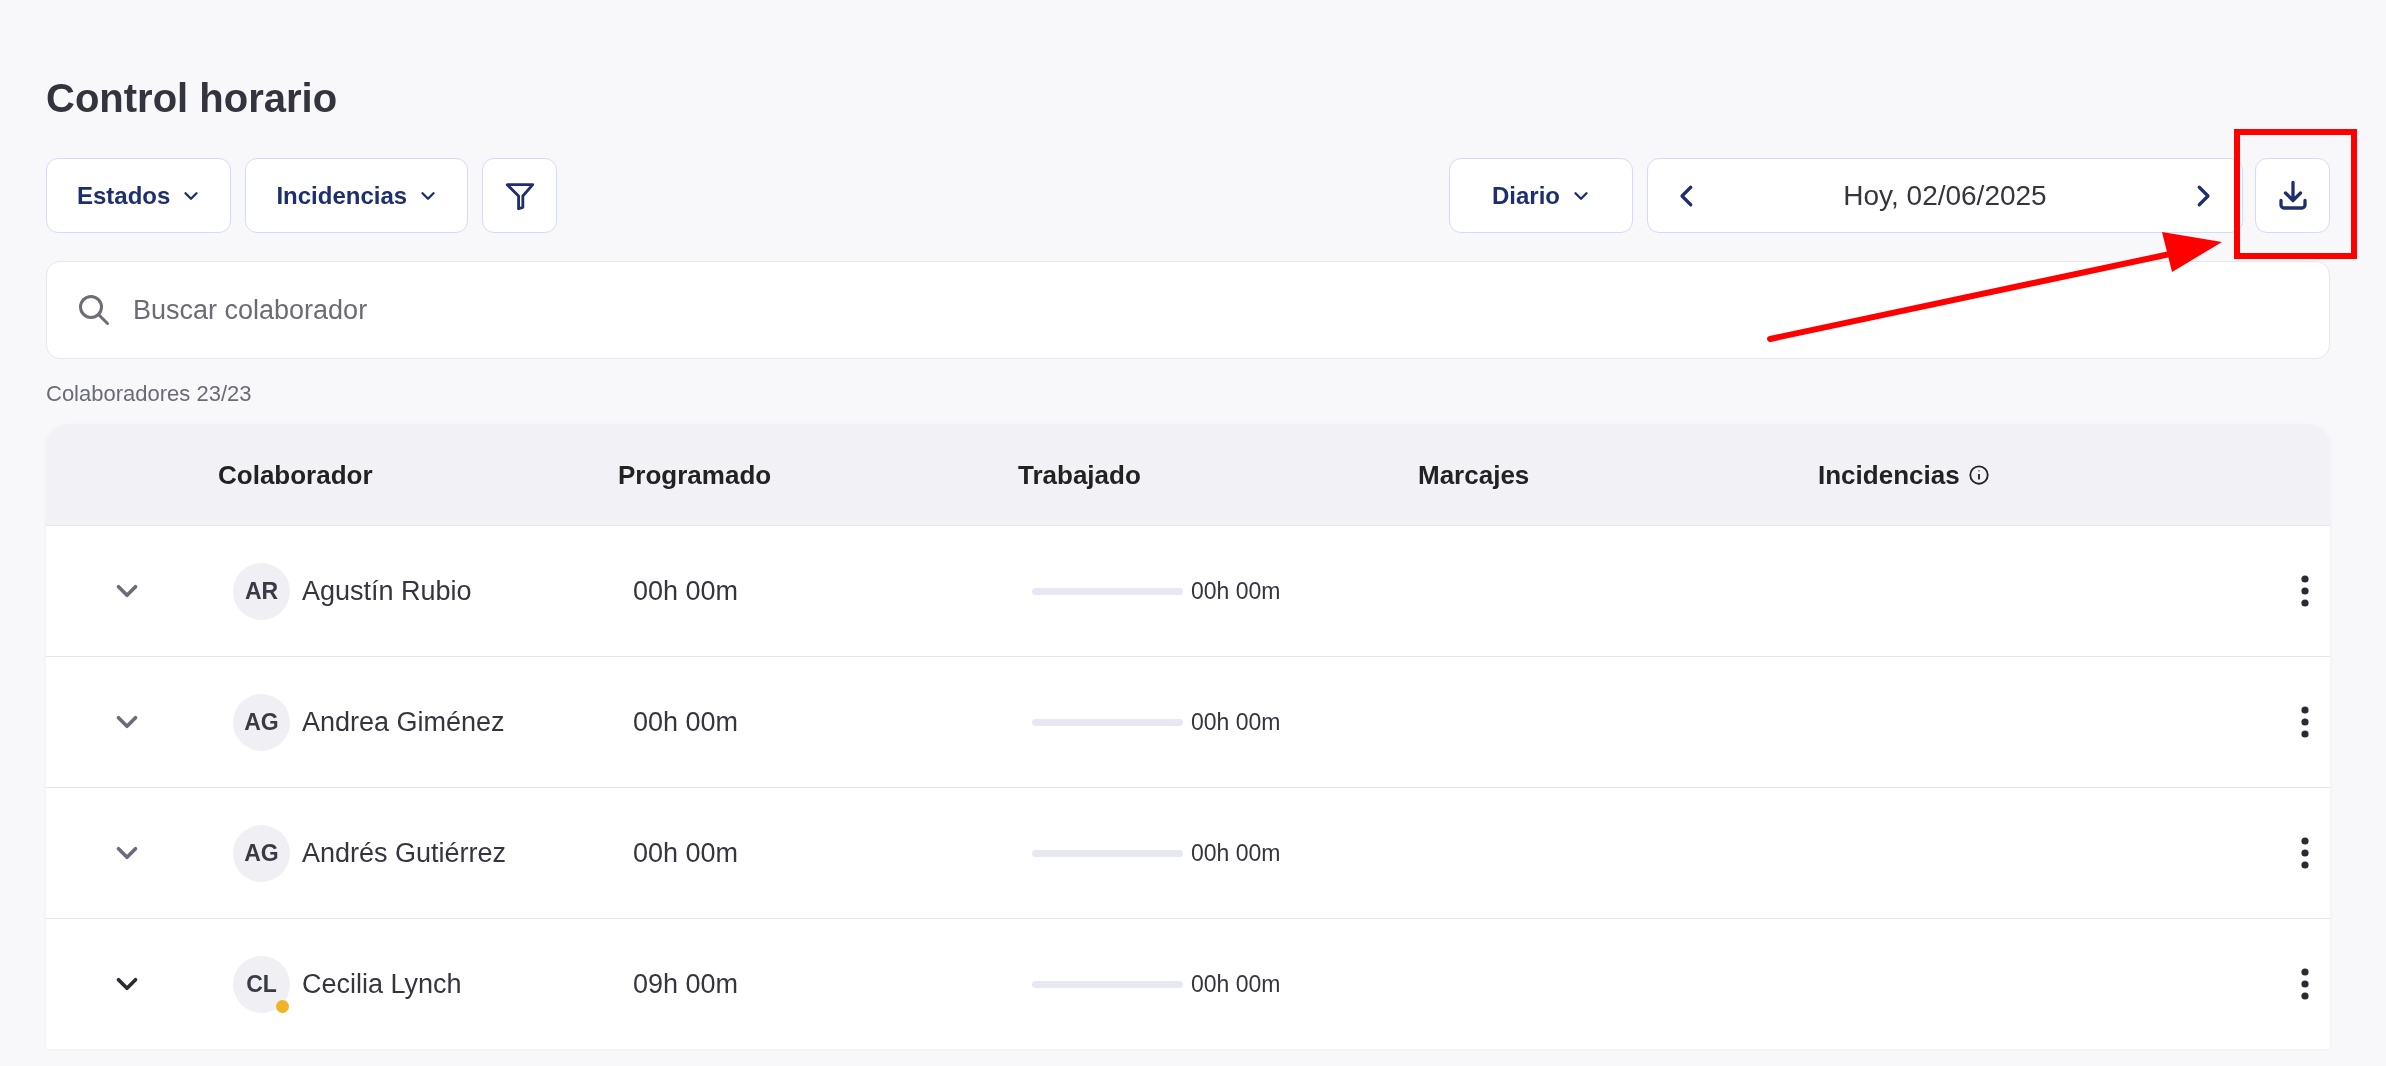 This screenshot has width=2386, height=1066. I want to click on filter-dropdown: Estados, so click(139, 195).